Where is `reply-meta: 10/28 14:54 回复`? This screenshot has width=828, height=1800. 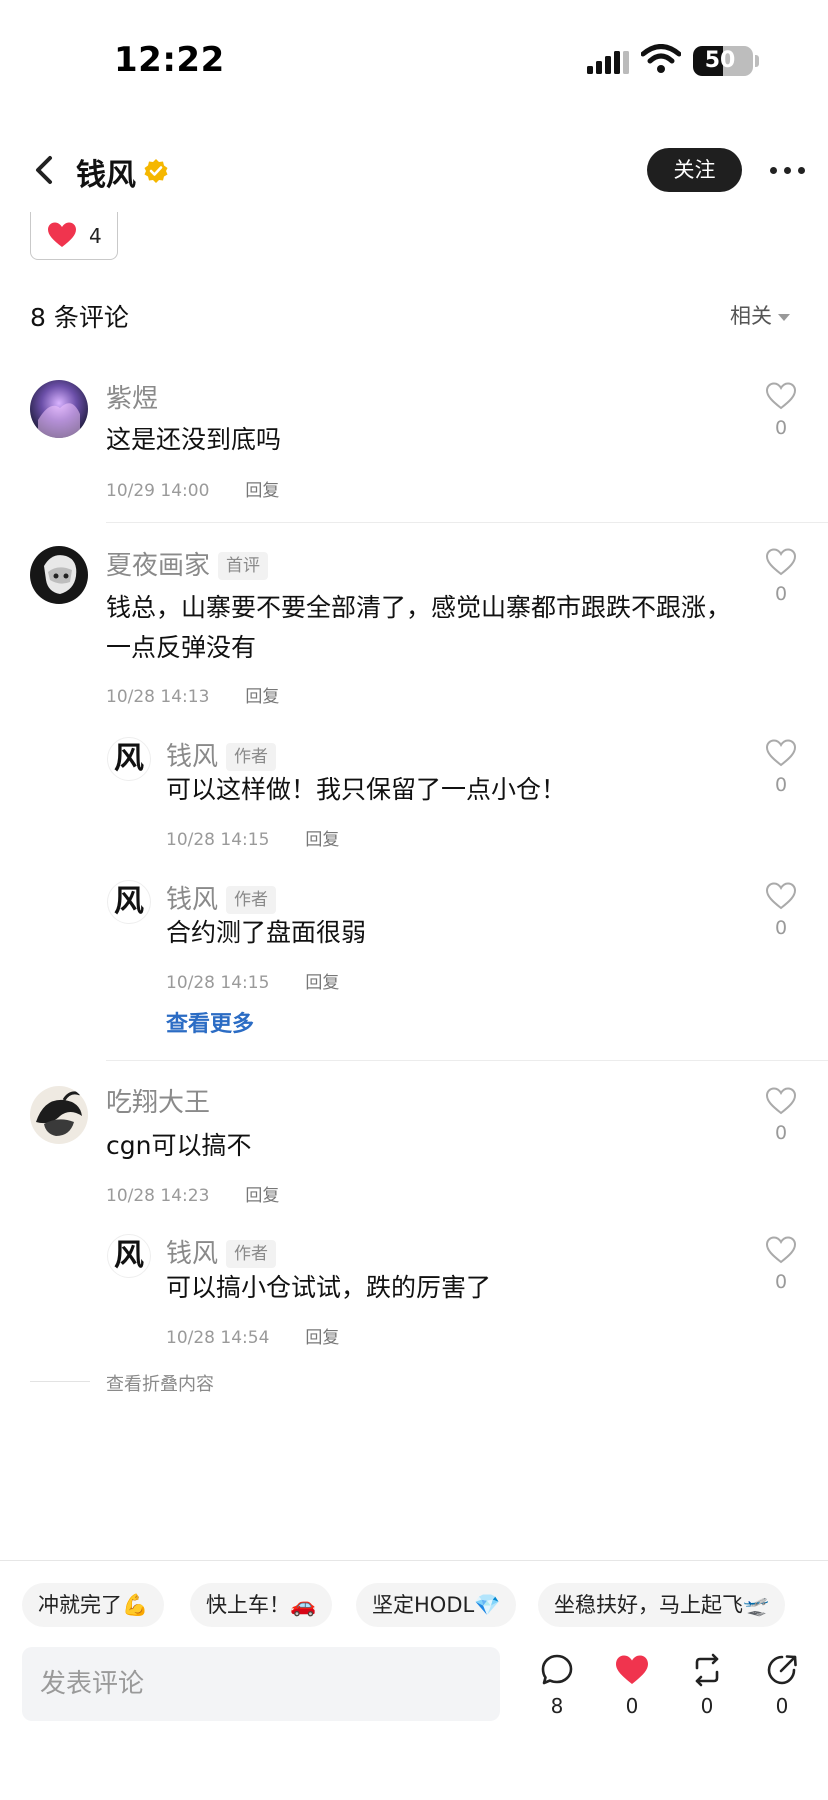
reply-meta: 10/28 14:54 回复 is located at coordinates (252, 1335).